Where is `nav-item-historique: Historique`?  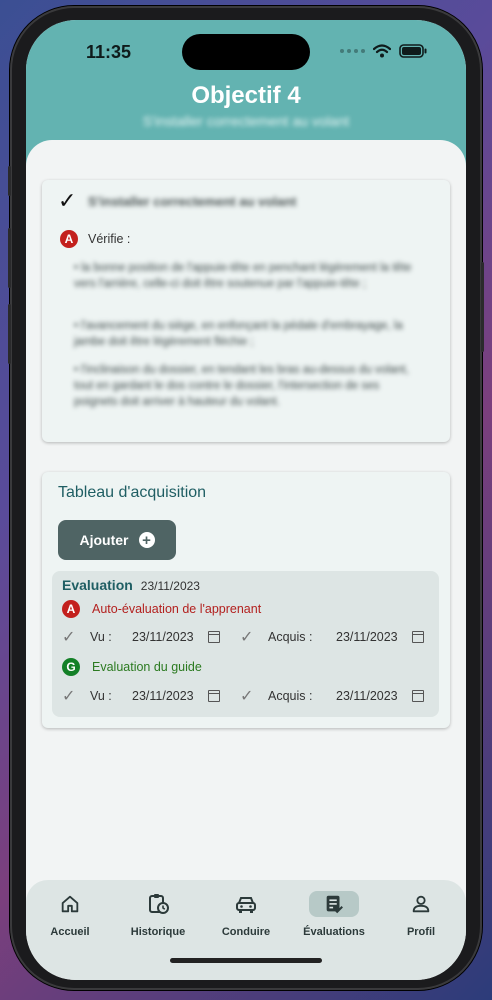 nav-item-historique: Historique is located at coordinates (158, 914).